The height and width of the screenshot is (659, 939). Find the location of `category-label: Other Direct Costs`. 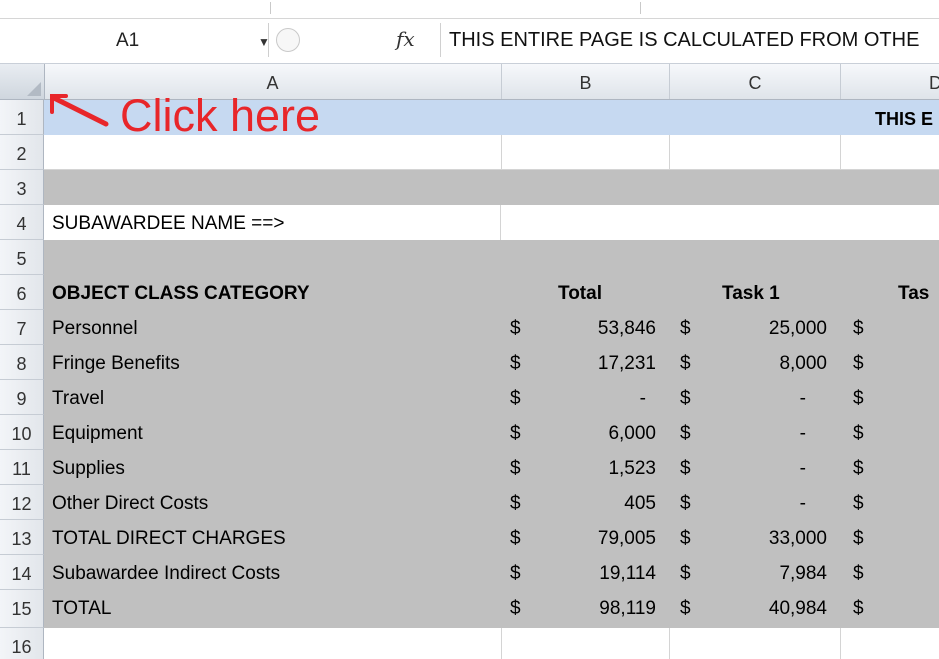

category-label: Other Direct Costs is located at coordinates (264, 502).